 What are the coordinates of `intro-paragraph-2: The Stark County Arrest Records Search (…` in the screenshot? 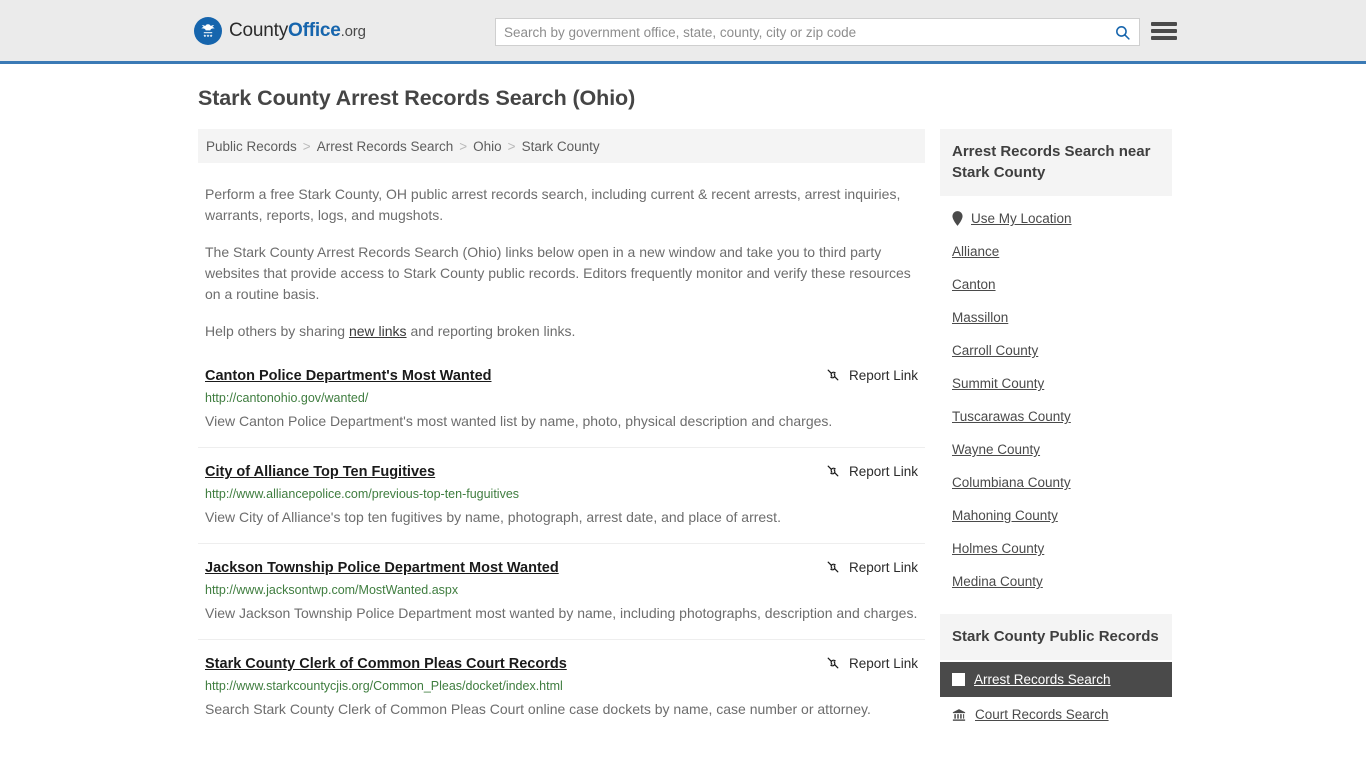 It's located at (558, 273).